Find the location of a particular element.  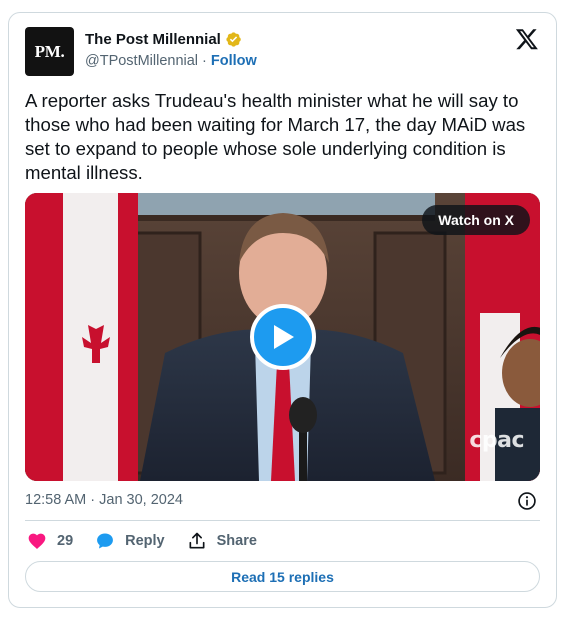

share-icon is located at coordinates (197, 540).